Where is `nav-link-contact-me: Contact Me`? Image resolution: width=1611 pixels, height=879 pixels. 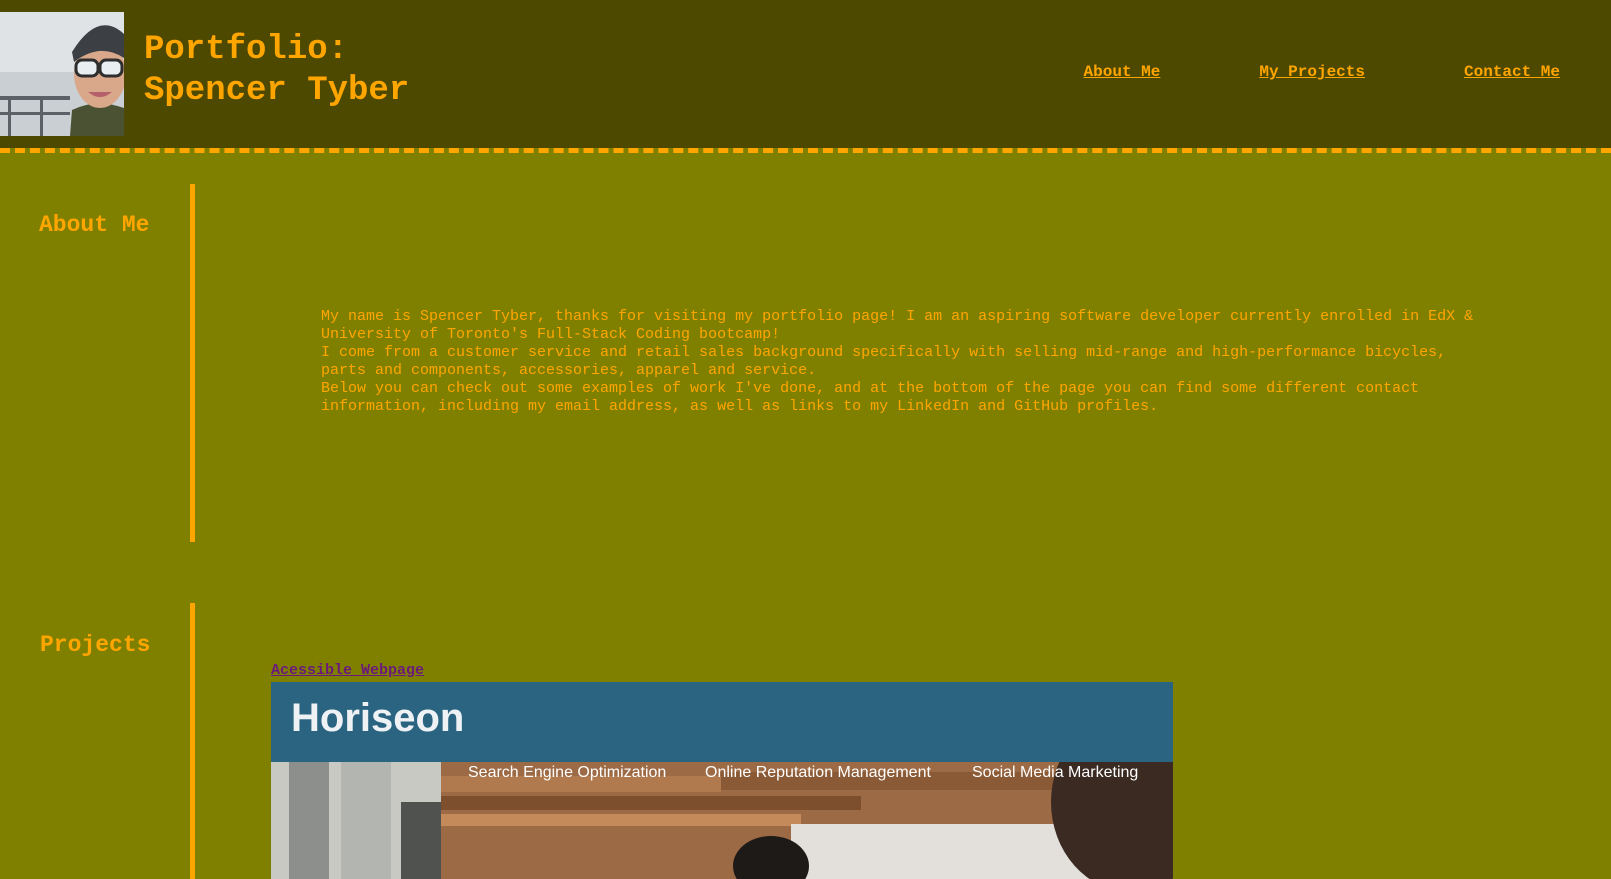
nav-link-contact-me: Contact Me is located at coordinates (1512, 72).